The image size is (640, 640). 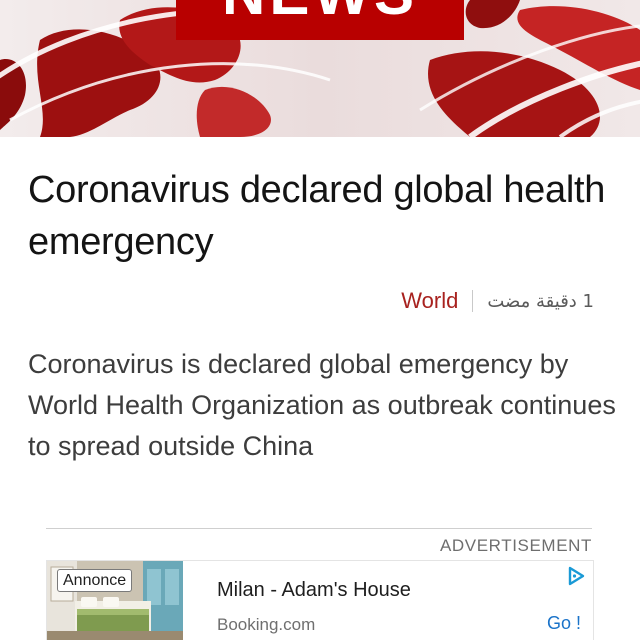 I want to click on news-logo-text: NEWS, so click(x=320, y=12).